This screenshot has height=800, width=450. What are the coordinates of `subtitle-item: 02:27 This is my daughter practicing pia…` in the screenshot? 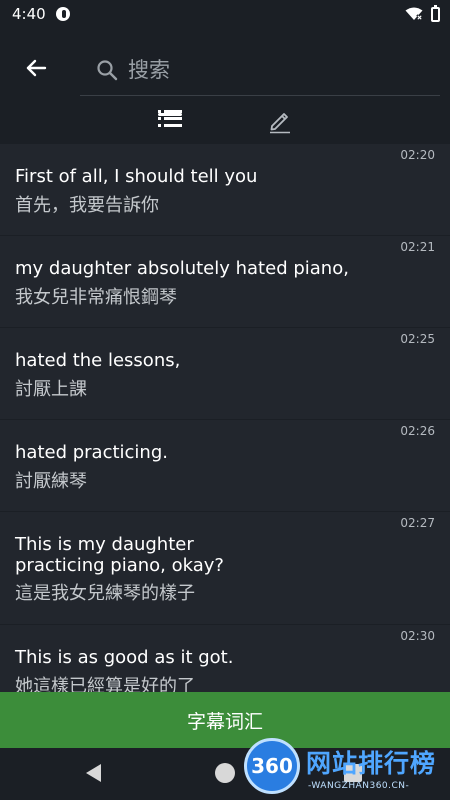 It's located at (225, 568).